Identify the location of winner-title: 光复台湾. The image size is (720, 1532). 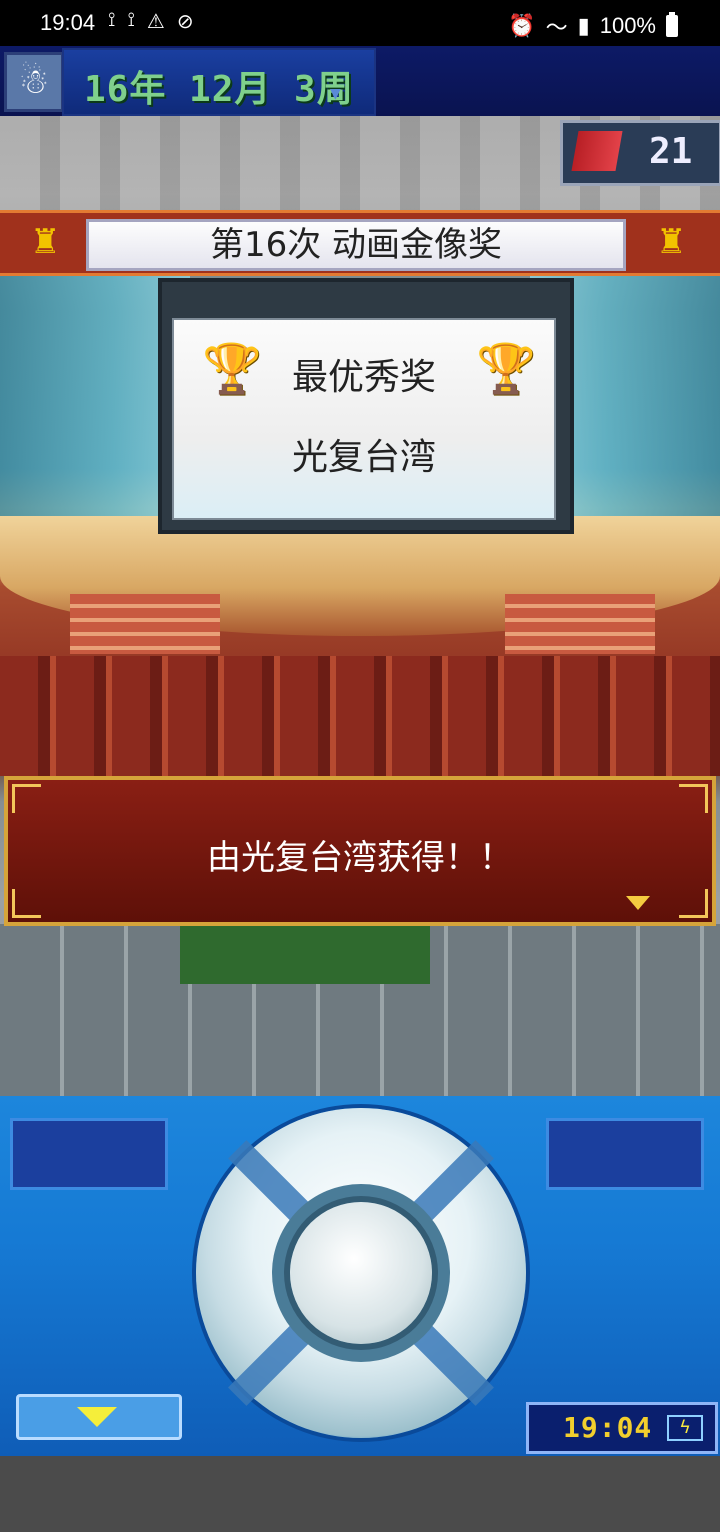
(363, 457).